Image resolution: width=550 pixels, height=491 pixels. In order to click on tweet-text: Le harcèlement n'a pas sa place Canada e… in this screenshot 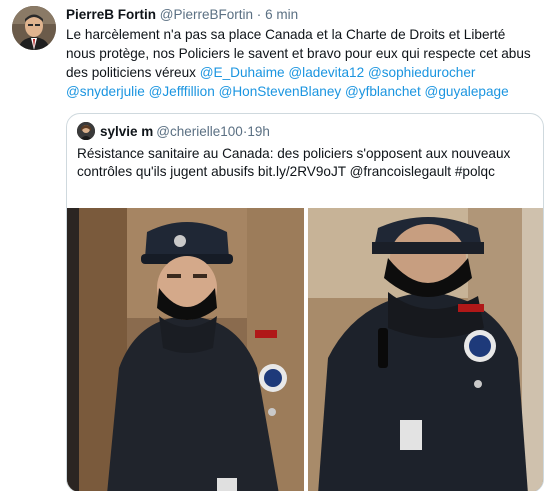, I will do `click(301, 63)`.